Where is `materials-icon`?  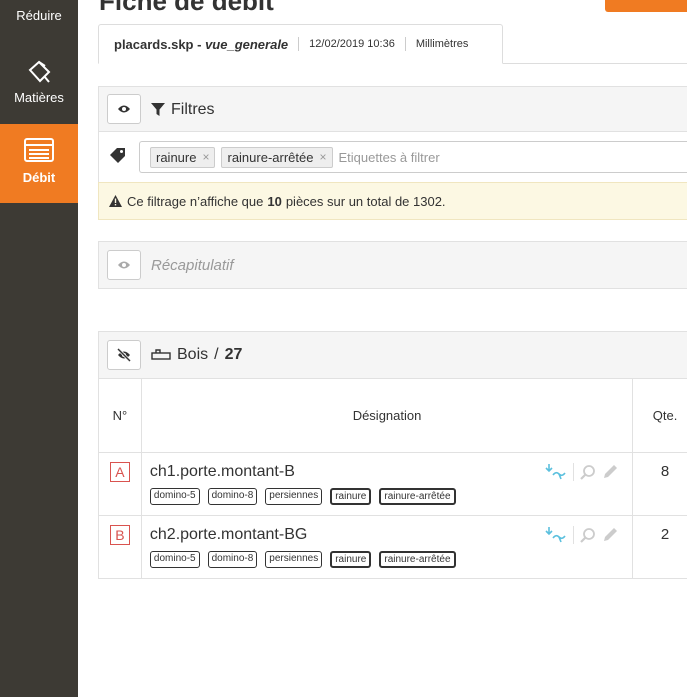
materials-icon is located at coordinates (39, 71).